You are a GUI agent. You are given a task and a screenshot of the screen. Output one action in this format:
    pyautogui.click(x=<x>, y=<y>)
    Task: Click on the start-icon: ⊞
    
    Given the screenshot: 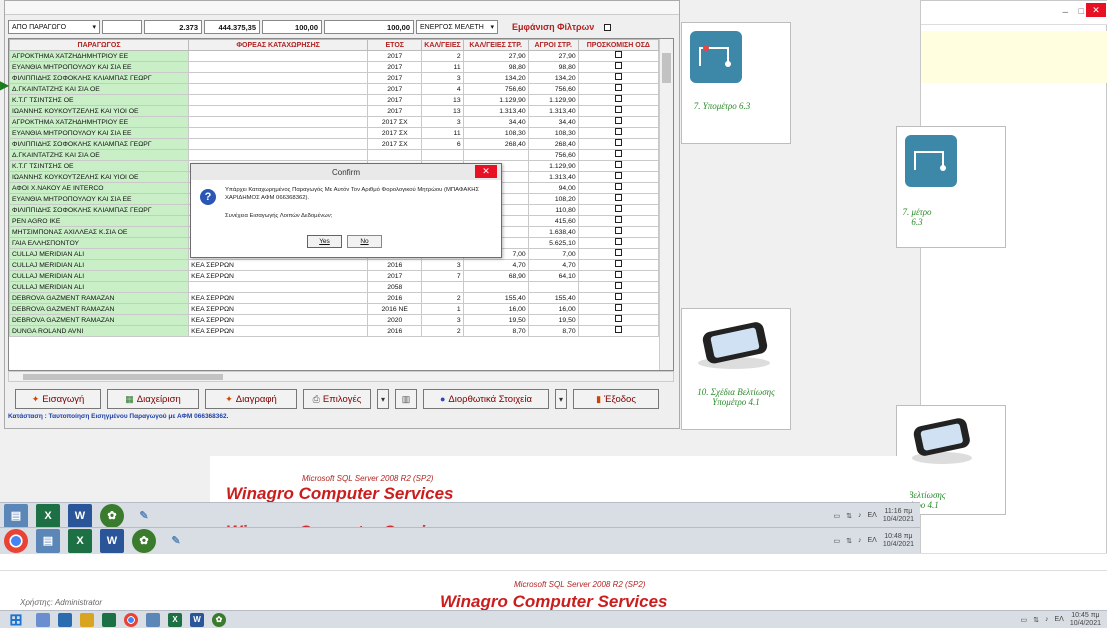 What is the action you would take?
    pyautogui.click(x=16, y=620)
    